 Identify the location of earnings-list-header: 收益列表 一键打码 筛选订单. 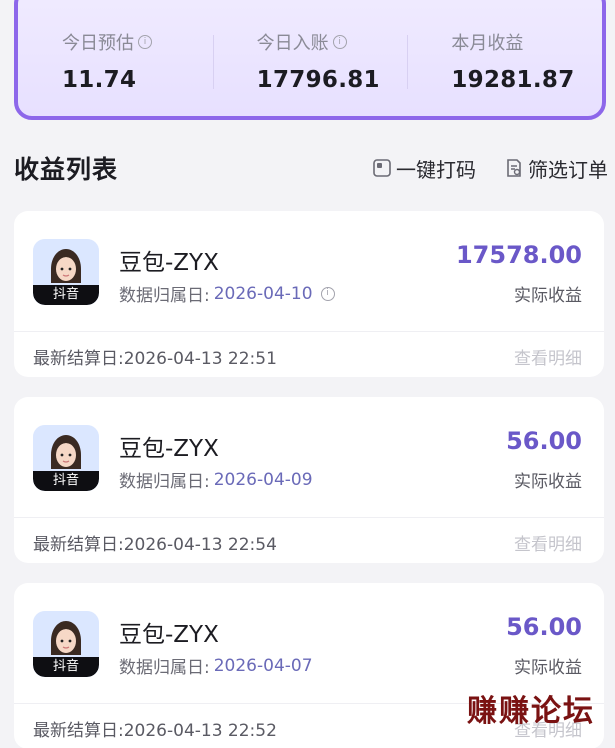
(311, 168).